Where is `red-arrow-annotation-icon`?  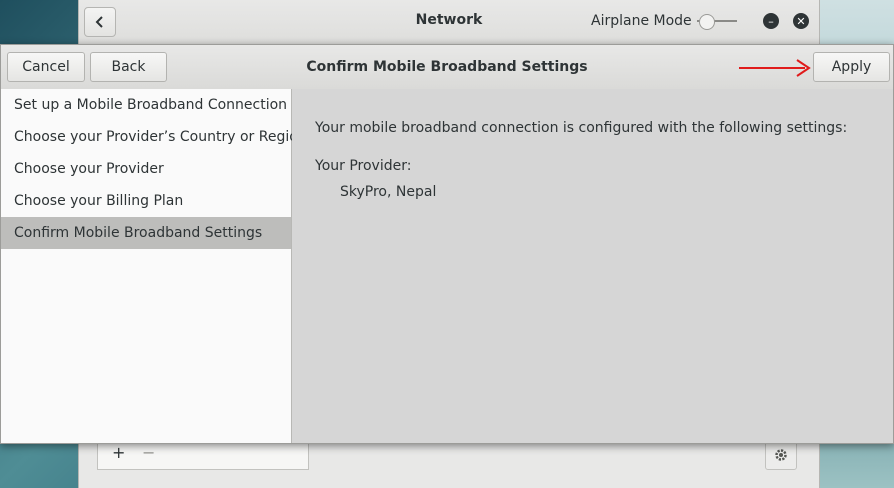
red-arrow-annotation-icon is located at coordinates (775, 68).